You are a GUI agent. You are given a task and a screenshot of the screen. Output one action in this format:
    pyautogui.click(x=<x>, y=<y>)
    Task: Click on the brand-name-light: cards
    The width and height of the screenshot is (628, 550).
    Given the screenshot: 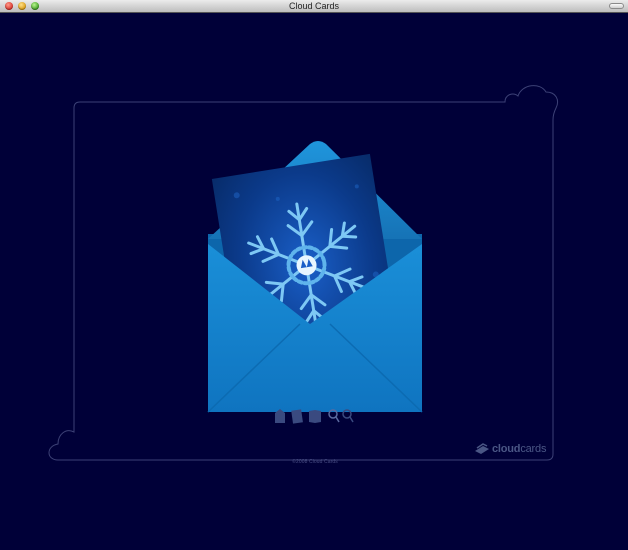 What is the action you would take?
    pyautogui.click(x=533, y=449)
    